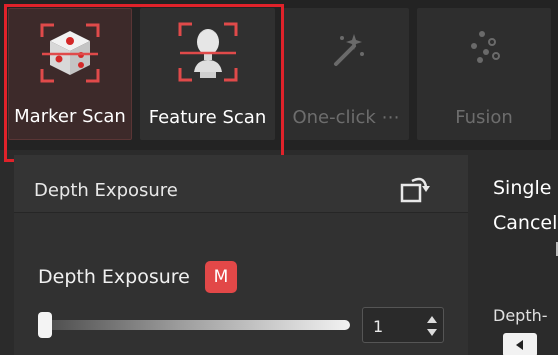  I want to click on feature-scan-icon, so click(208, 52).